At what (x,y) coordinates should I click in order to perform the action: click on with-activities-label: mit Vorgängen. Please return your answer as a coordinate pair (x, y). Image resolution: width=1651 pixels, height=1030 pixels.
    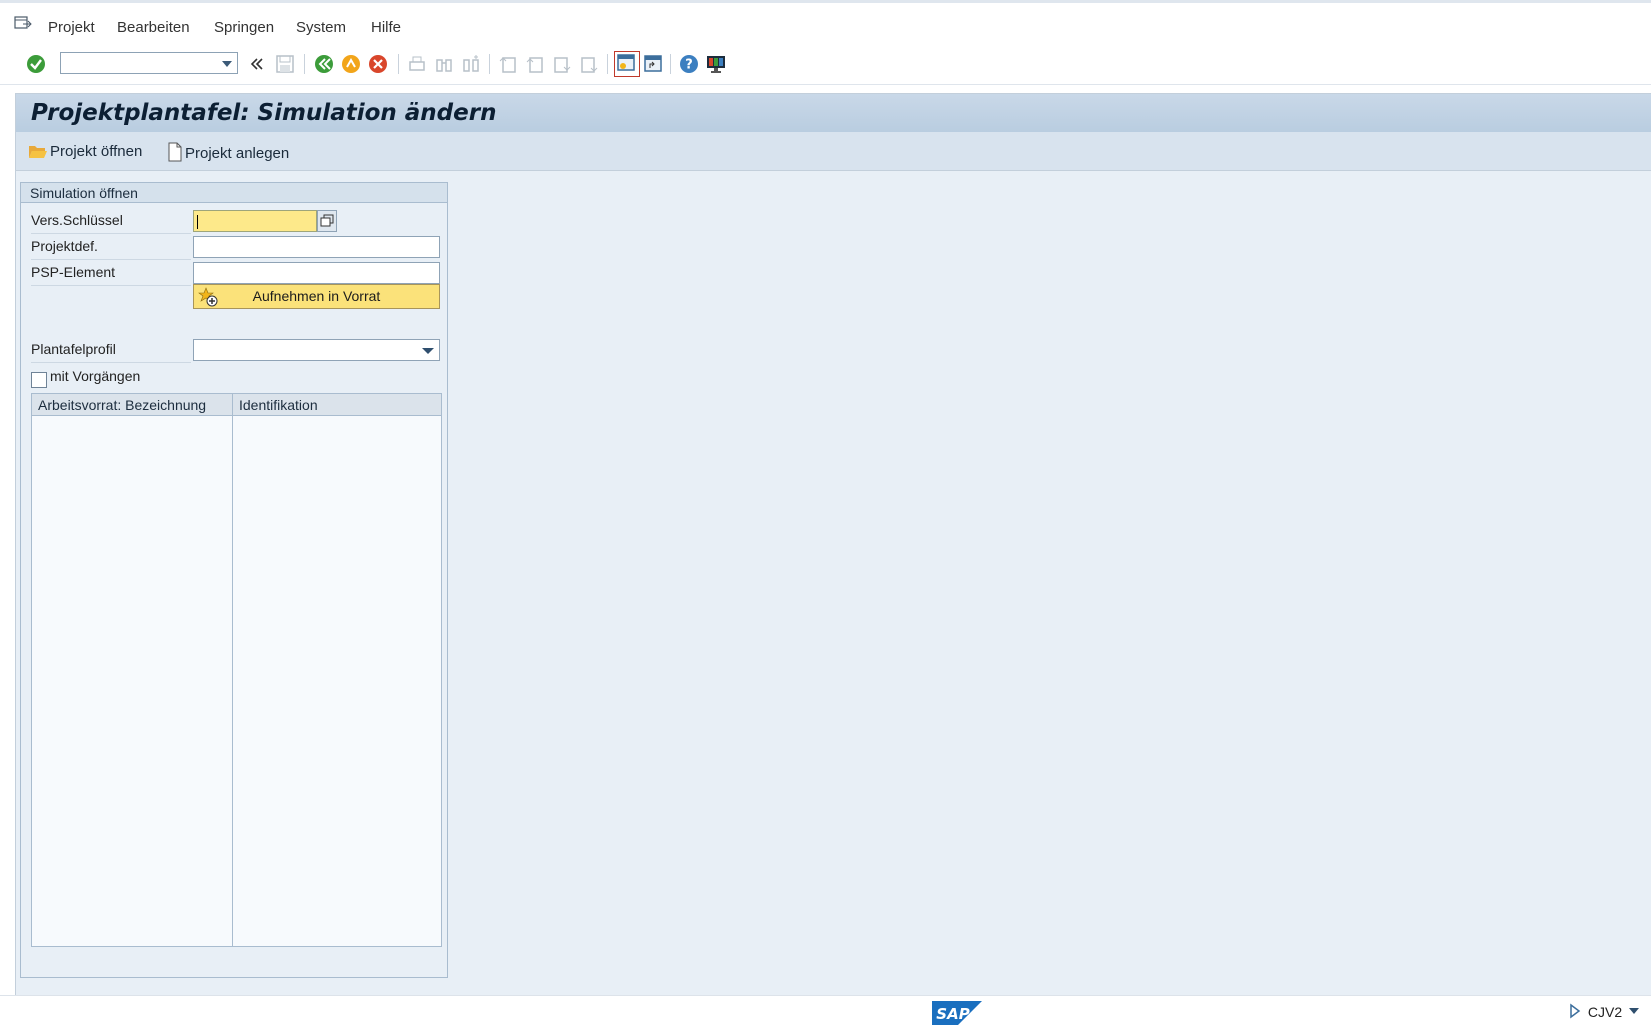
    Looking at the image, I should click on (95, 376).